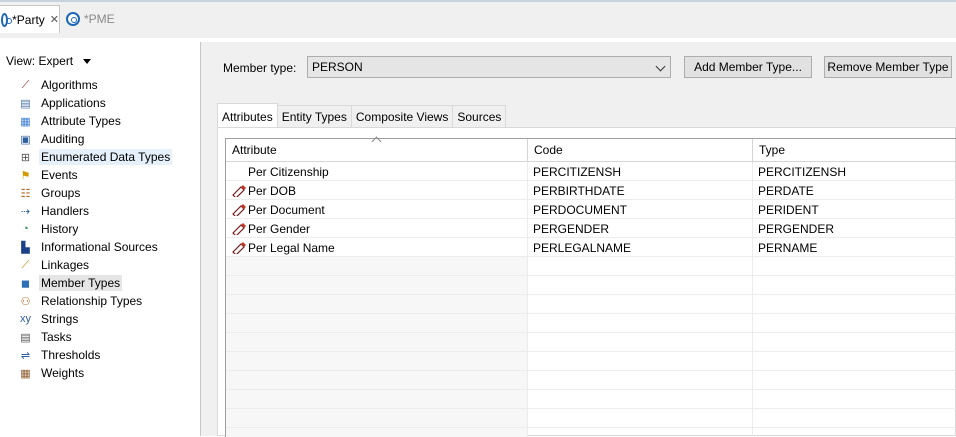  I want to click on tab-sources: Sources, so click(480, 117).